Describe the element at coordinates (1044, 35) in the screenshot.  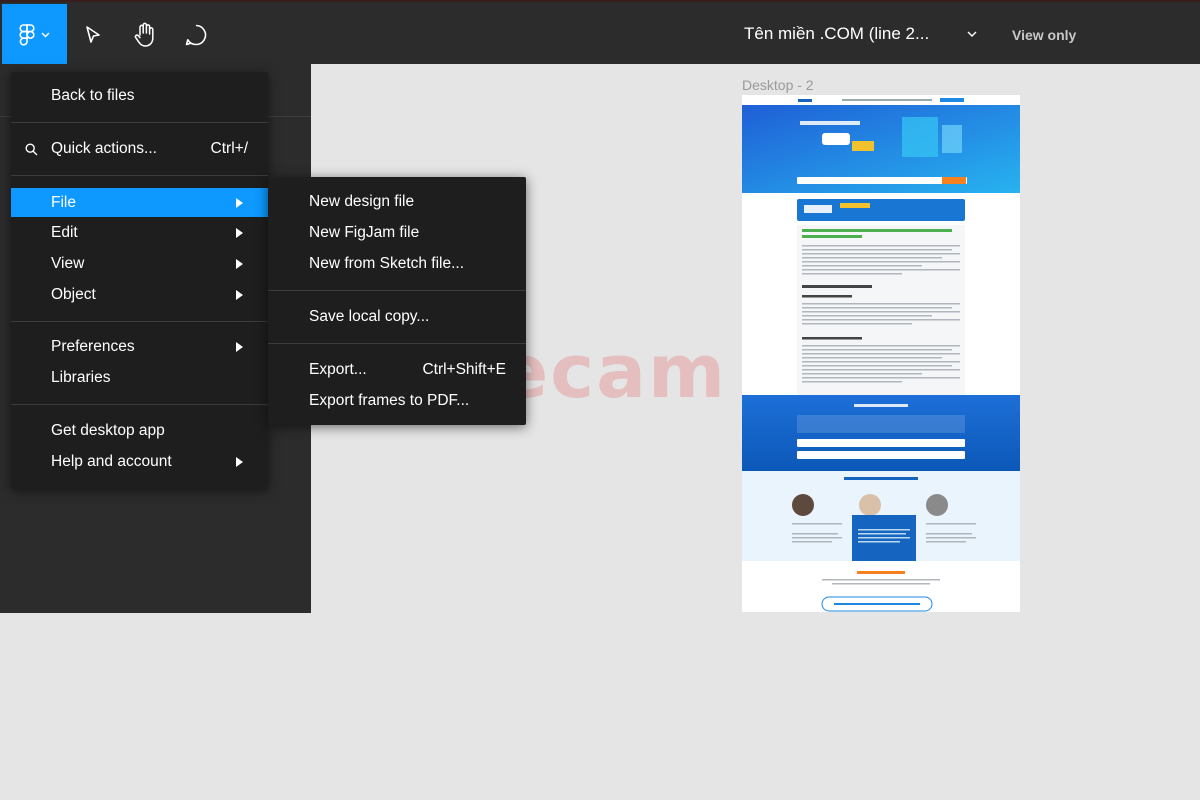
I see `view-only-badge: View only` at that location.